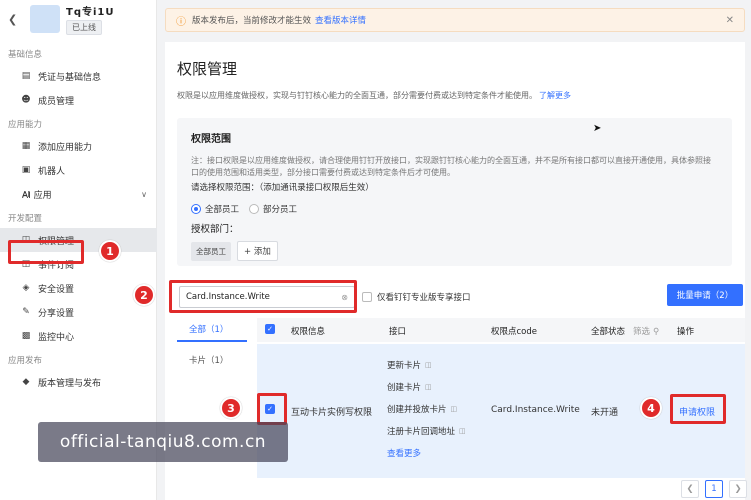  What do you see at coordinates (26, 170) in the screenshot?
I see `robot-icon: ▣` at bounding box center [26, 170].